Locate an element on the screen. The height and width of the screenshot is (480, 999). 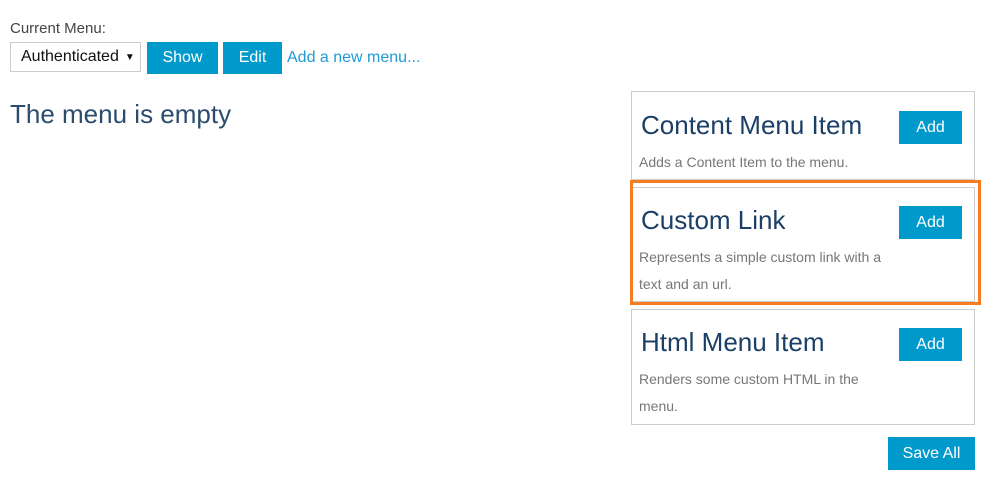
empty-menu-message: The menu is empty is located at coordinates (121, 114).